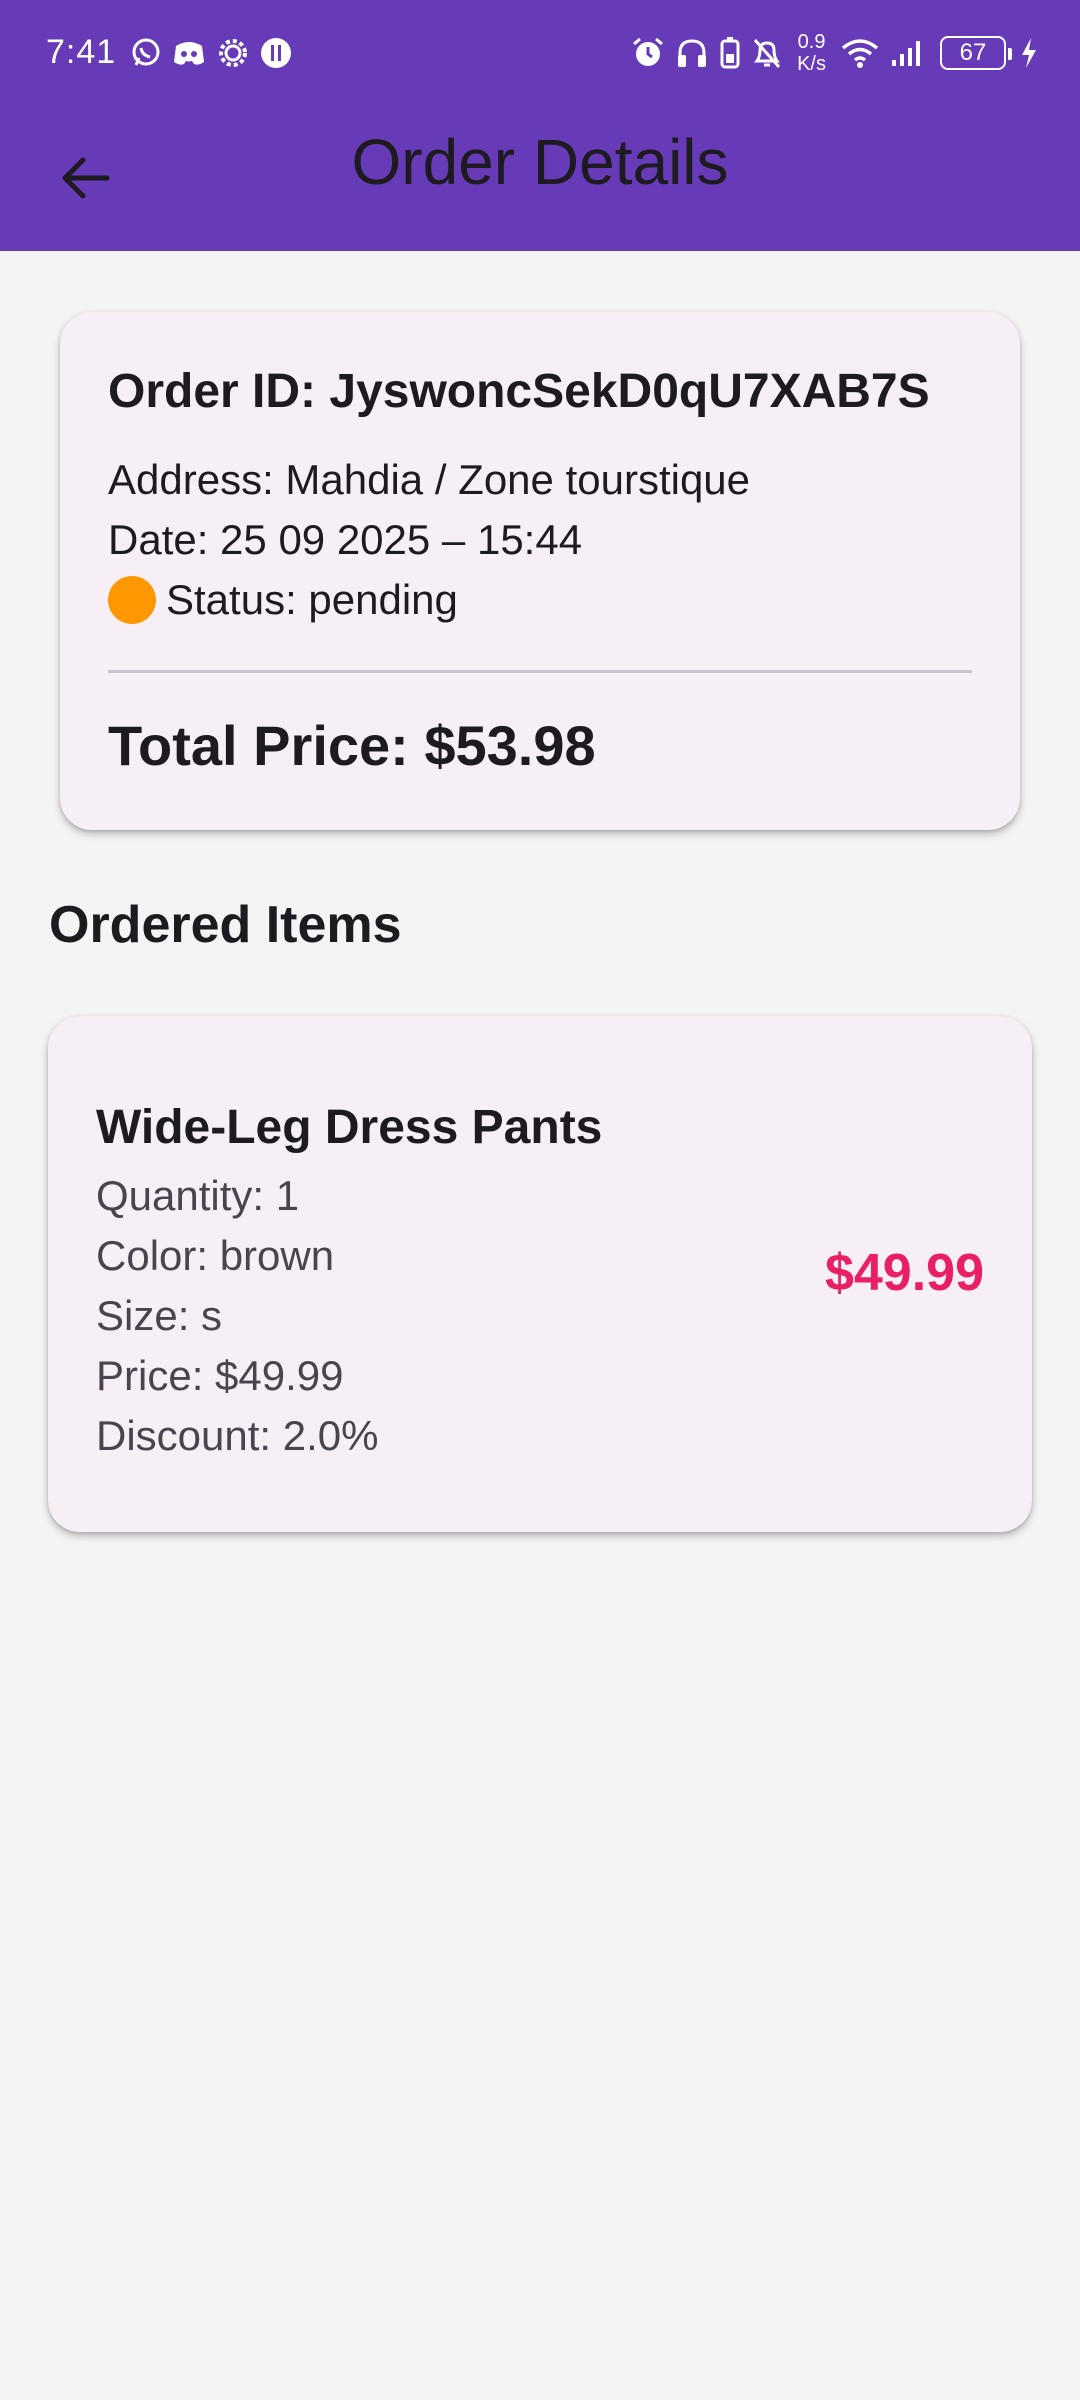 Image resolution: width=1080 pixels, height=2400 pixels. I want to click on net-speed-unit: K/s, so click(811, 63).